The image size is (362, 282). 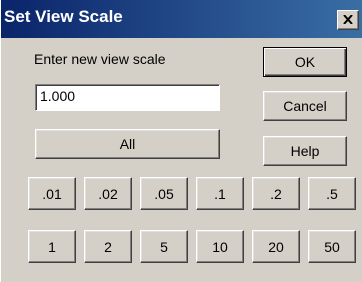 I want to click on help-button: Help, so click(x=305, y=151).